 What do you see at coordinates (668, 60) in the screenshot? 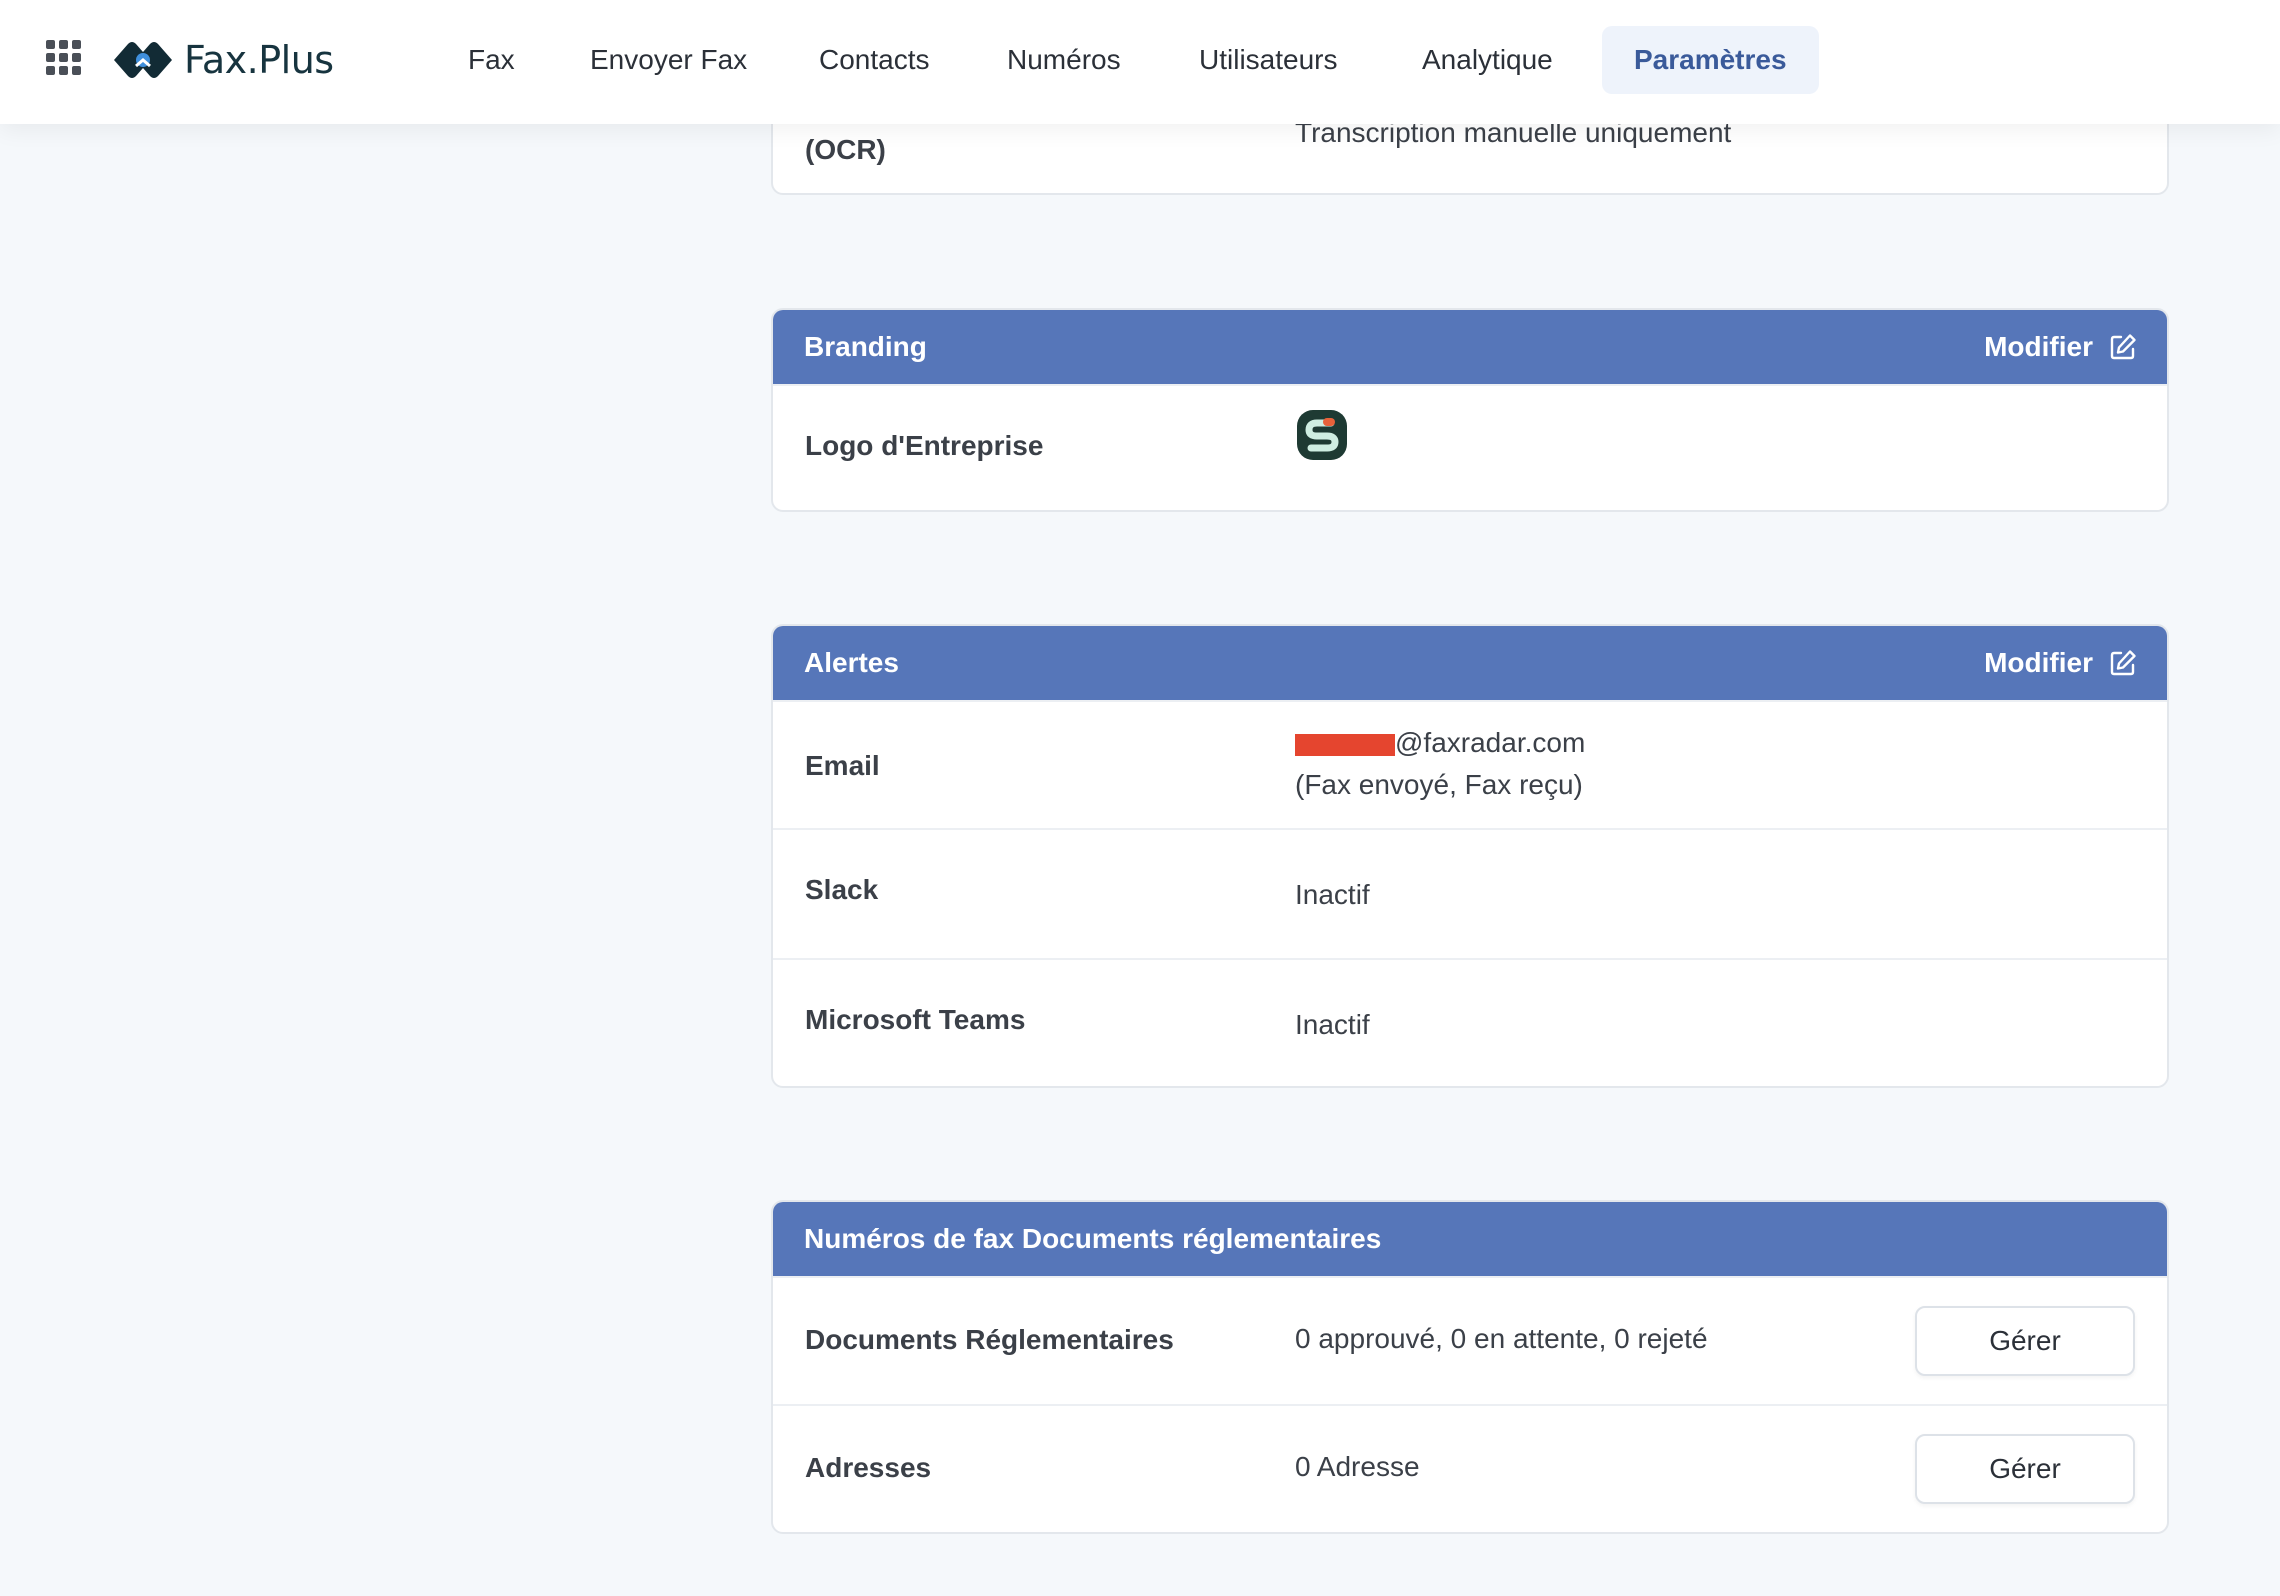
I see `nav-envoyer-fax: Envoyer Fax` at bounding box center [668, 60].